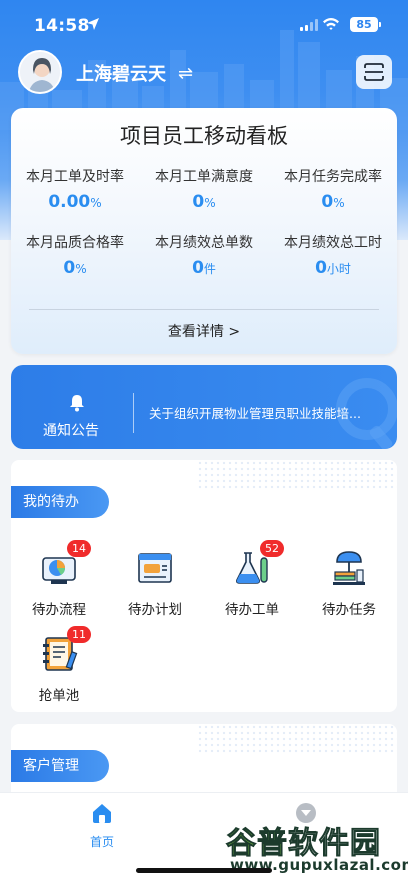  Describe the element at coordinates (75, 189) in the screenshot. I see `metric-on-time-rate: 本月工单及时率 0.00%` at that location.